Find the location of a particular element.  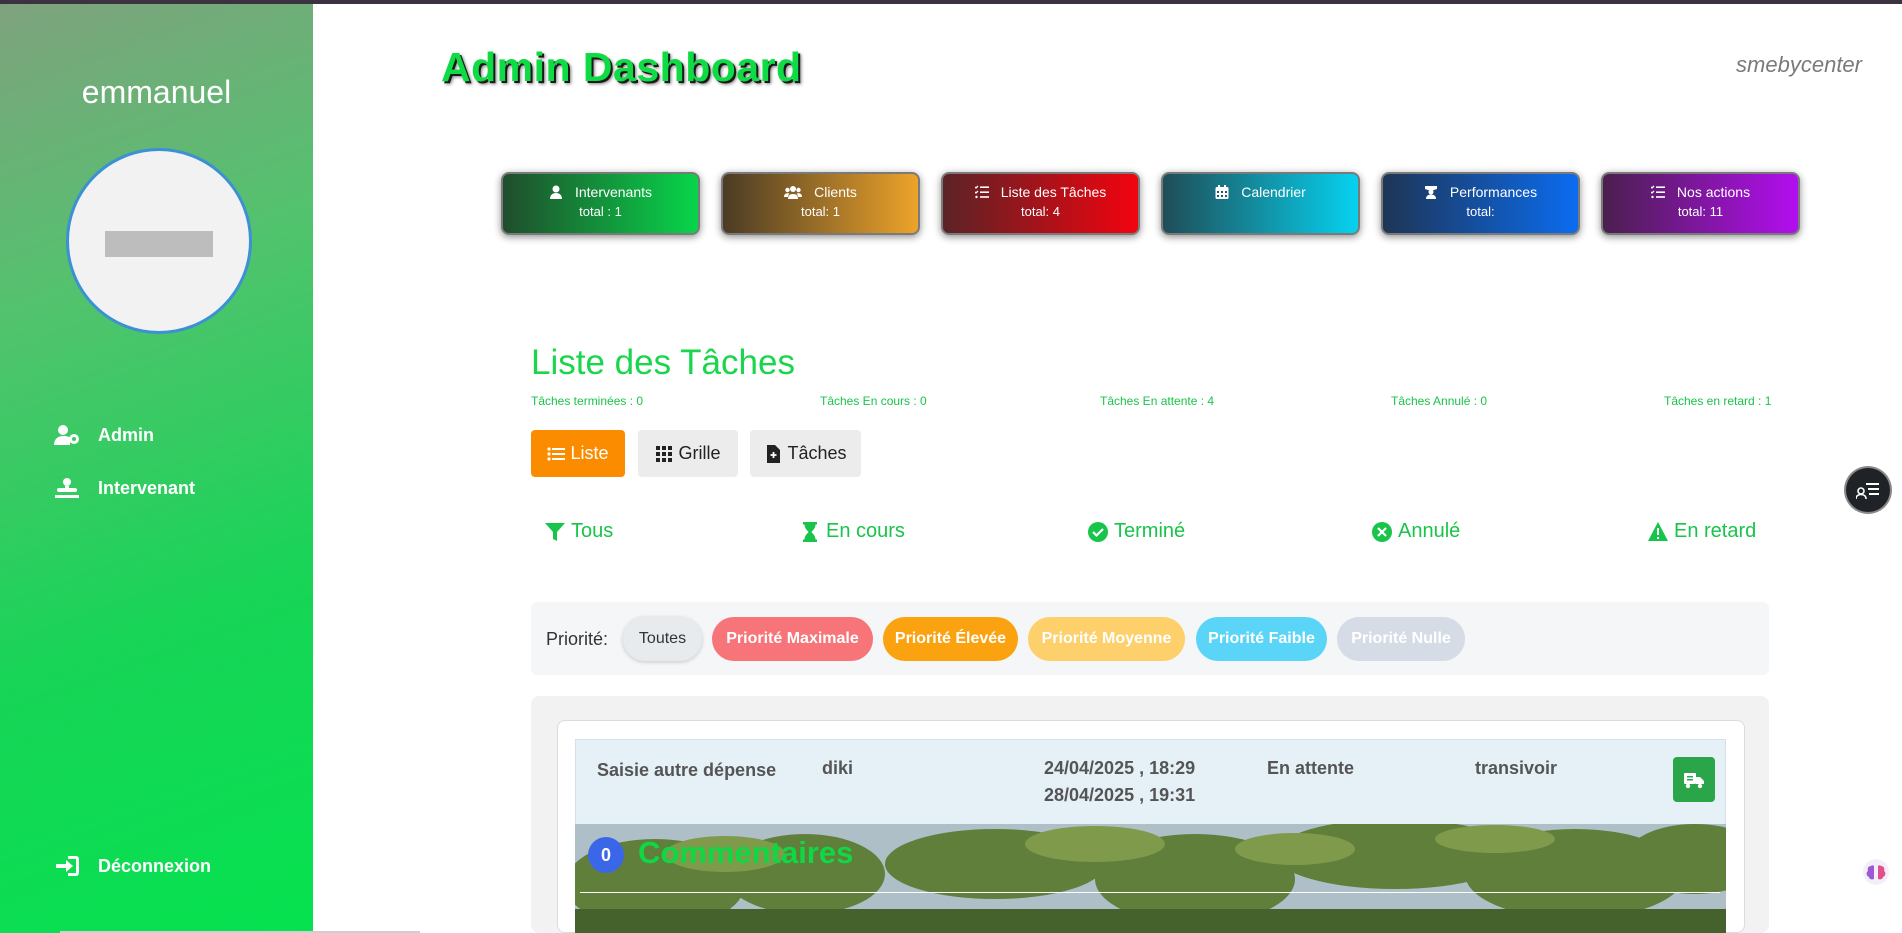

table-row is located at coordinates (1150, 782).